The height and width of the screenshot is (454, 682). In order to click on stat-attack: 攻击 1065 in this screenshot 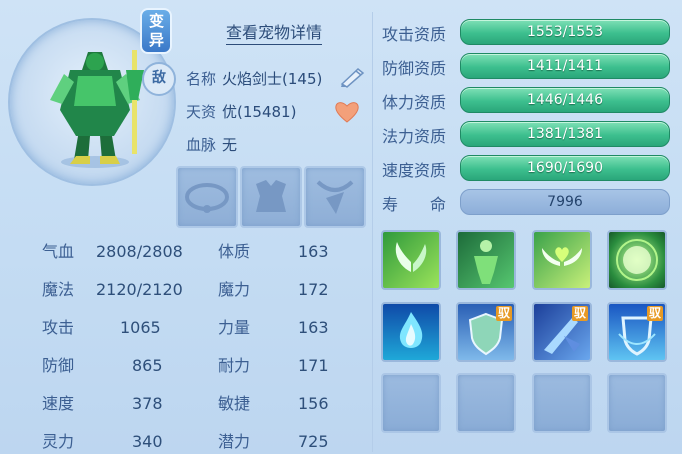, I will do `click(101, 326)`.